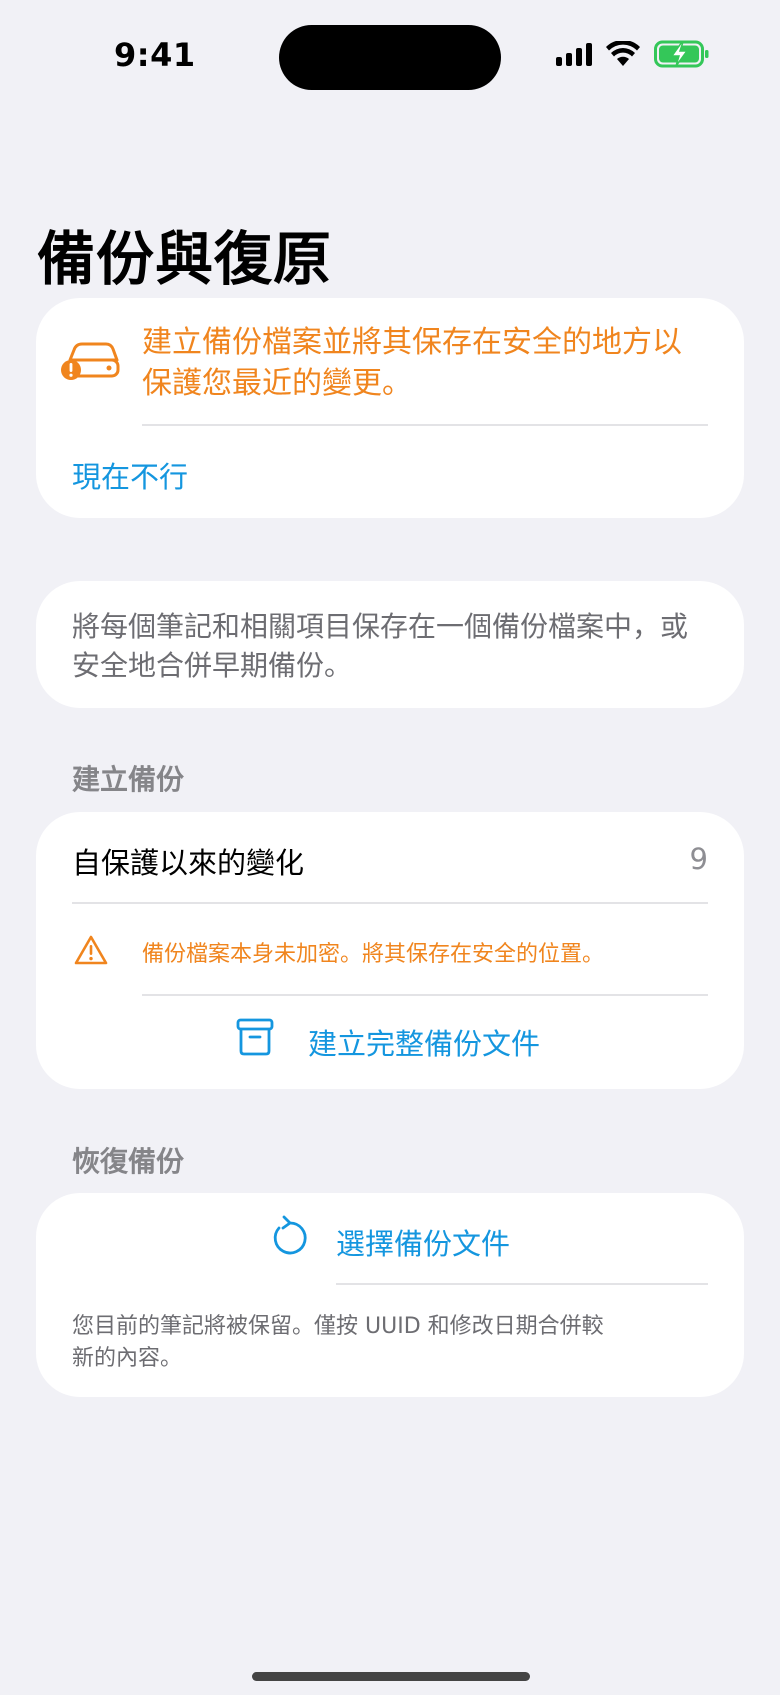 Image resolution: width=780 pixels, height=1695 pixels. I want to click on home-indicator, so click(391, 1676).